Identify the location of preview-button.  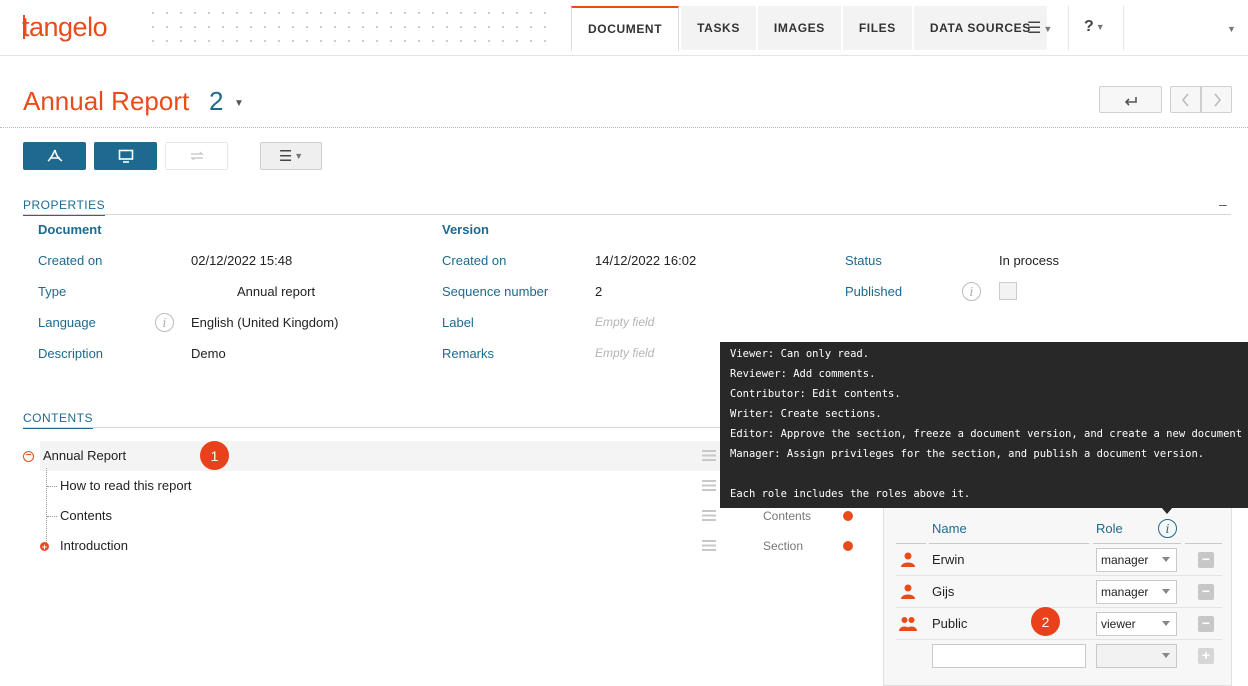
(125, 156).